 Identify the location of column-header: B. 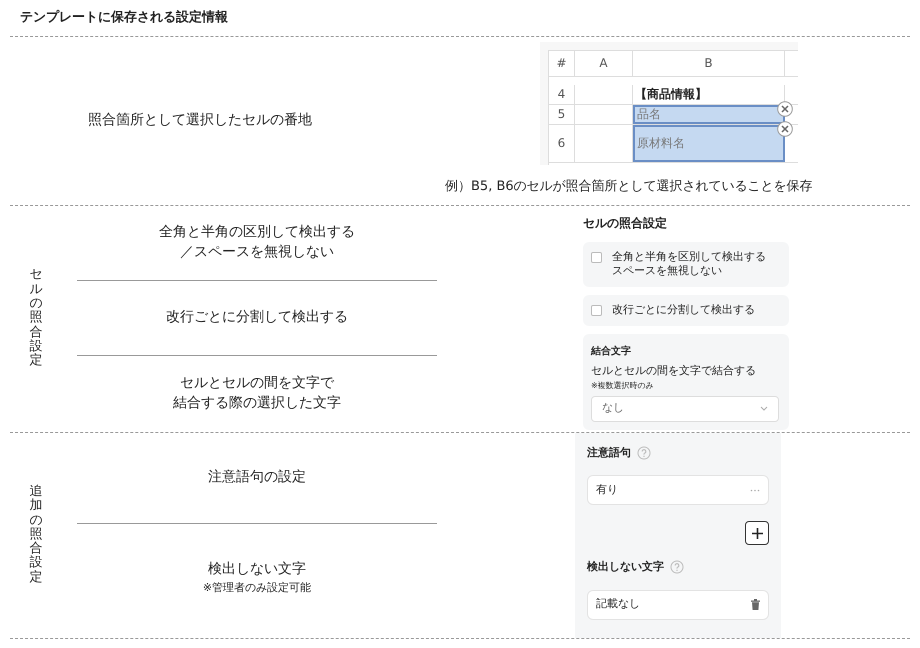
(709, 63).